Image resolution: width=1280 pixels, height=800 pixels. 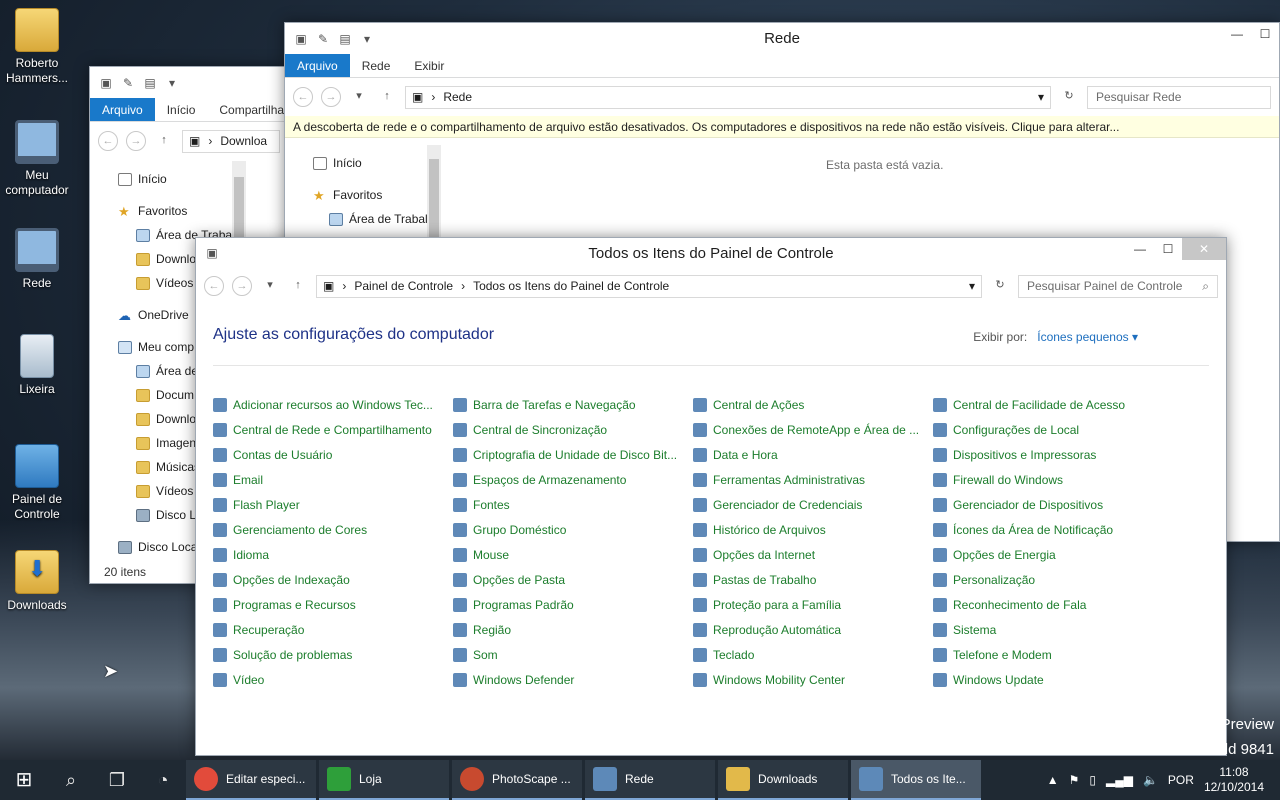 I want to click on desktop-icon-recycle-bin: Lixeira, so click(x=37, y=365).